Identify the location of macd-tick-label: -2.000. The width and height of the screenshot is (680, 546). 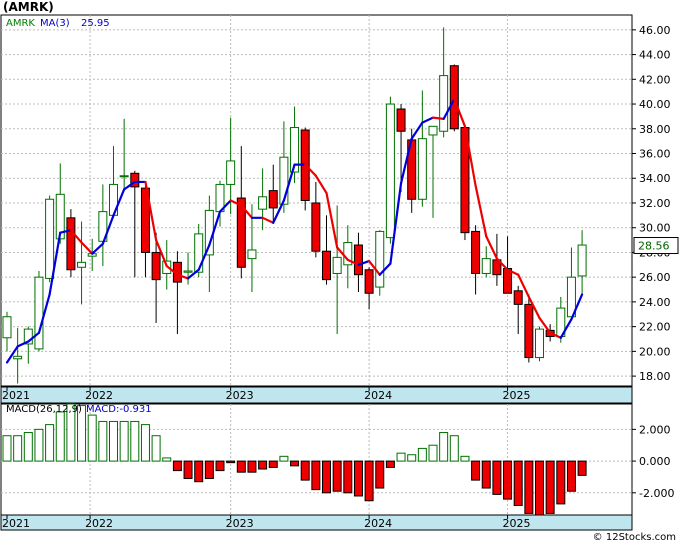
(656, 493).